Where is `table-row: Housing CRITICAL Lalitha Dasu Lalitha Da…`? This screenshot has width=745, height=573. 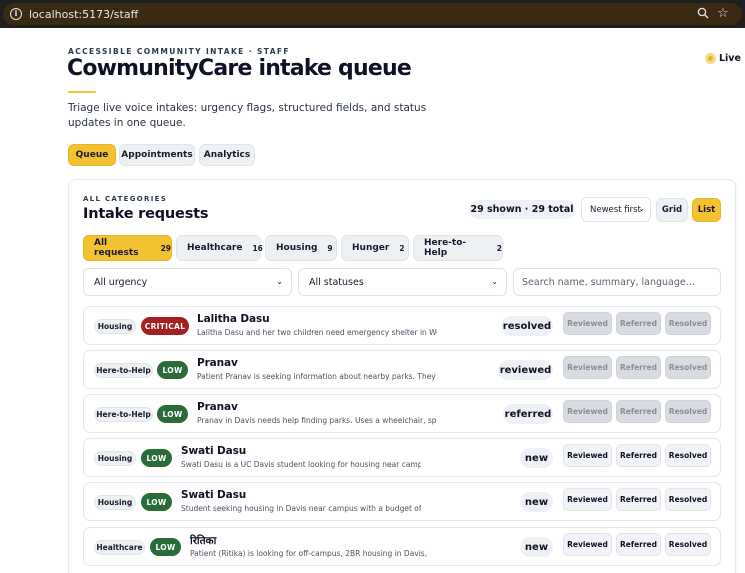
table-row: Housing CRITICAL Lalitha Dasu Lalitha Da… is located at coordinates (402, 325).